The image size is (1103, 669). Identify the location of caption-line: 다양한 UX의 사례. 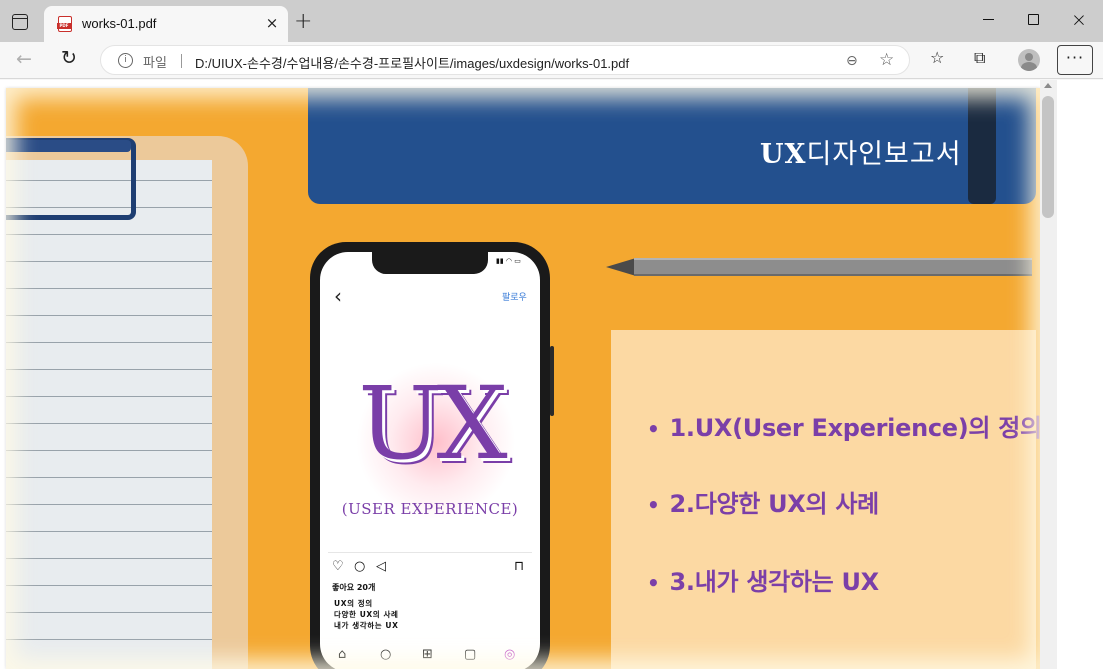
(366, 614).